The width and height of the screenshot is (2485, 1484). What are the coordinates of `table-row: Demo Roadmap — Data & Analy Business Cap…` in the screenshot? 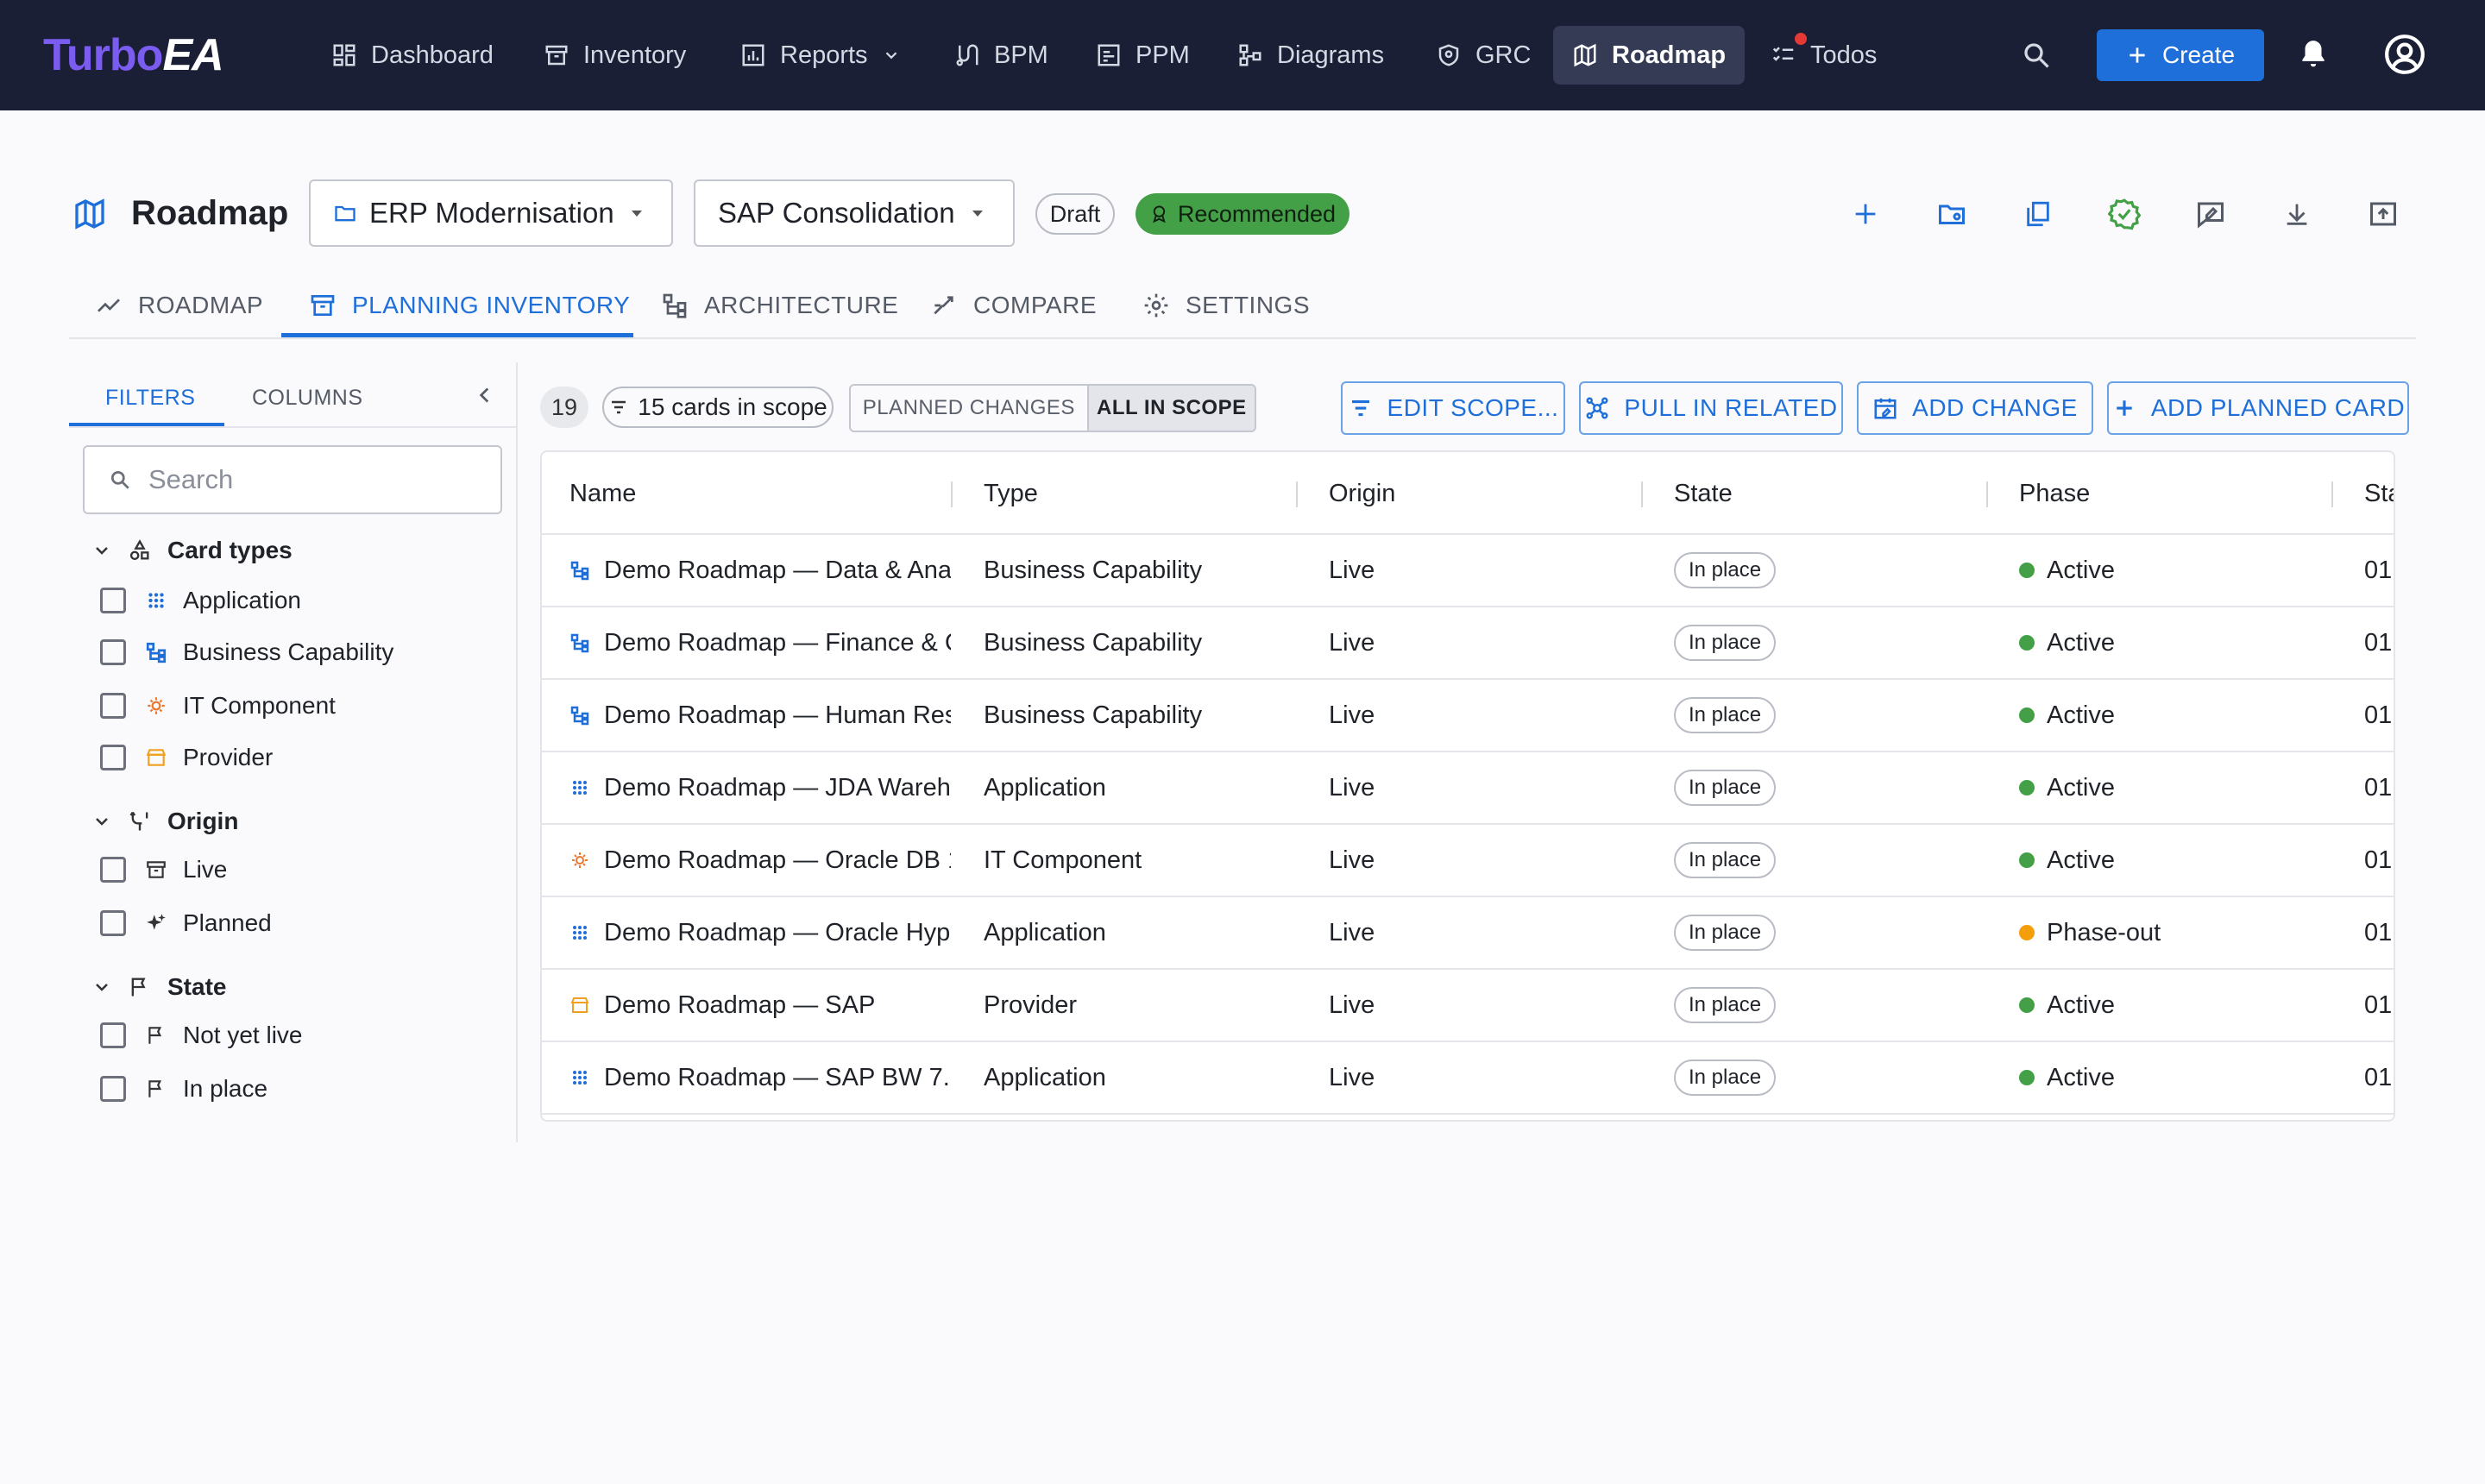 It's located at (1468, 571).